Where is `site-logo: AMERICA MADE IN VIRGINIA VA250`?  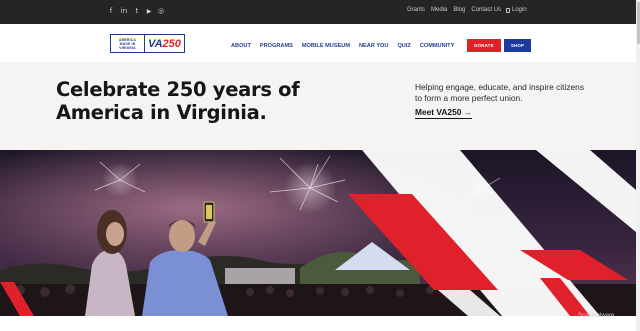 site-logo: AMERICA MADE IN VIRGINIA VA250 is located at coordinates (147, 43).